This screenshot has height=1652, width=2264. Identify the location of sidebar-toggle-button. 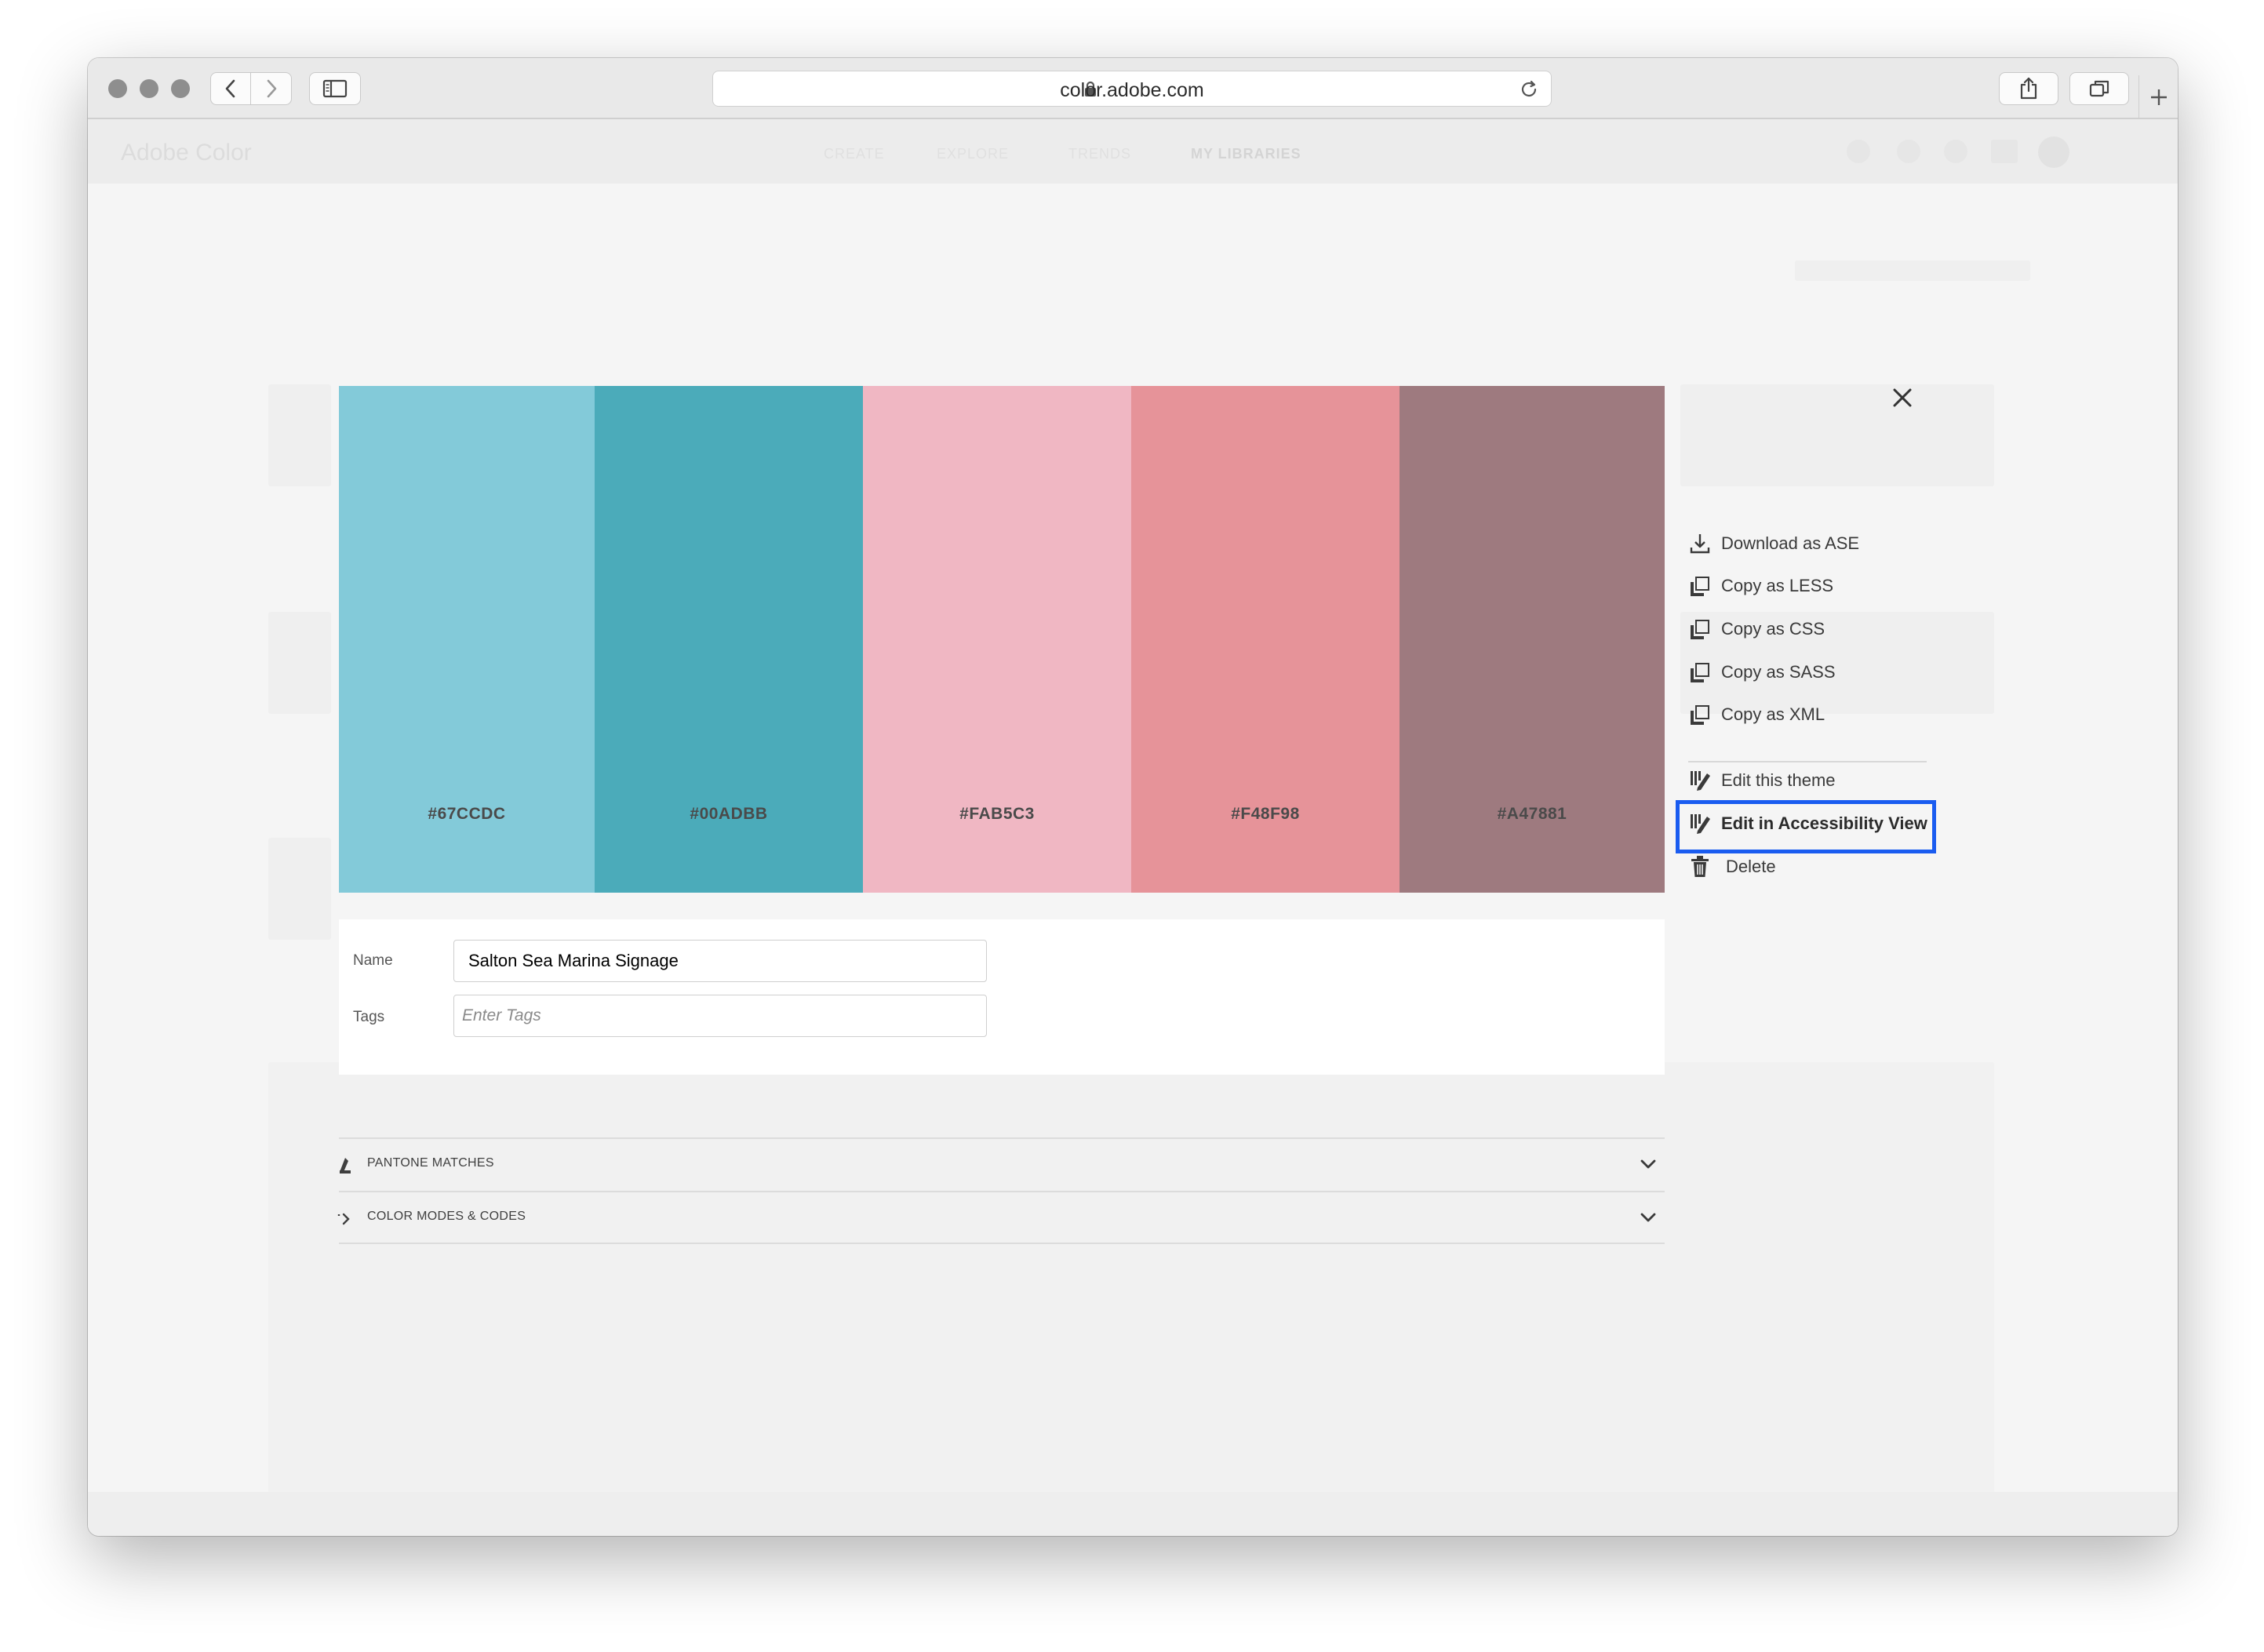
(335, 89).